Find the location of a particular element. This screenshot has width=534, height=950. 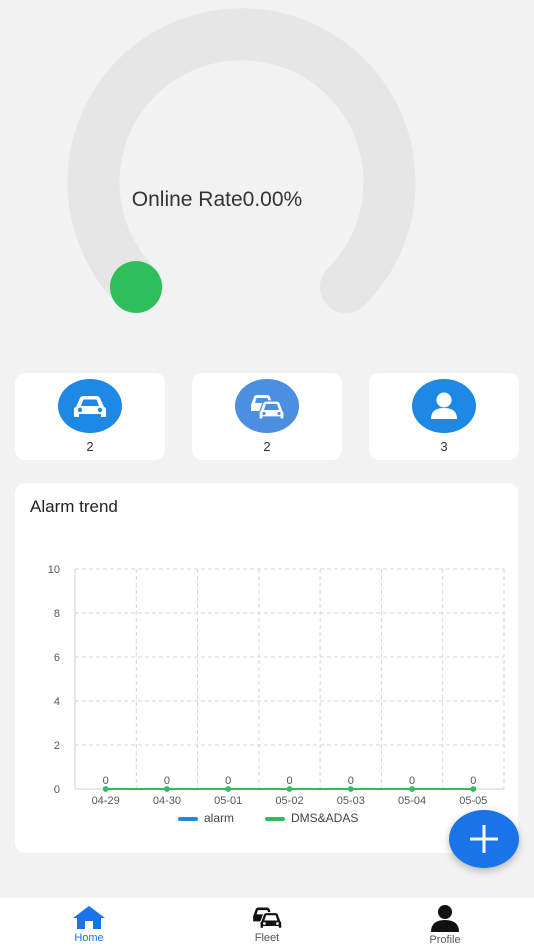

tab-profile-label: Profile is located at coordinates (445, 940).